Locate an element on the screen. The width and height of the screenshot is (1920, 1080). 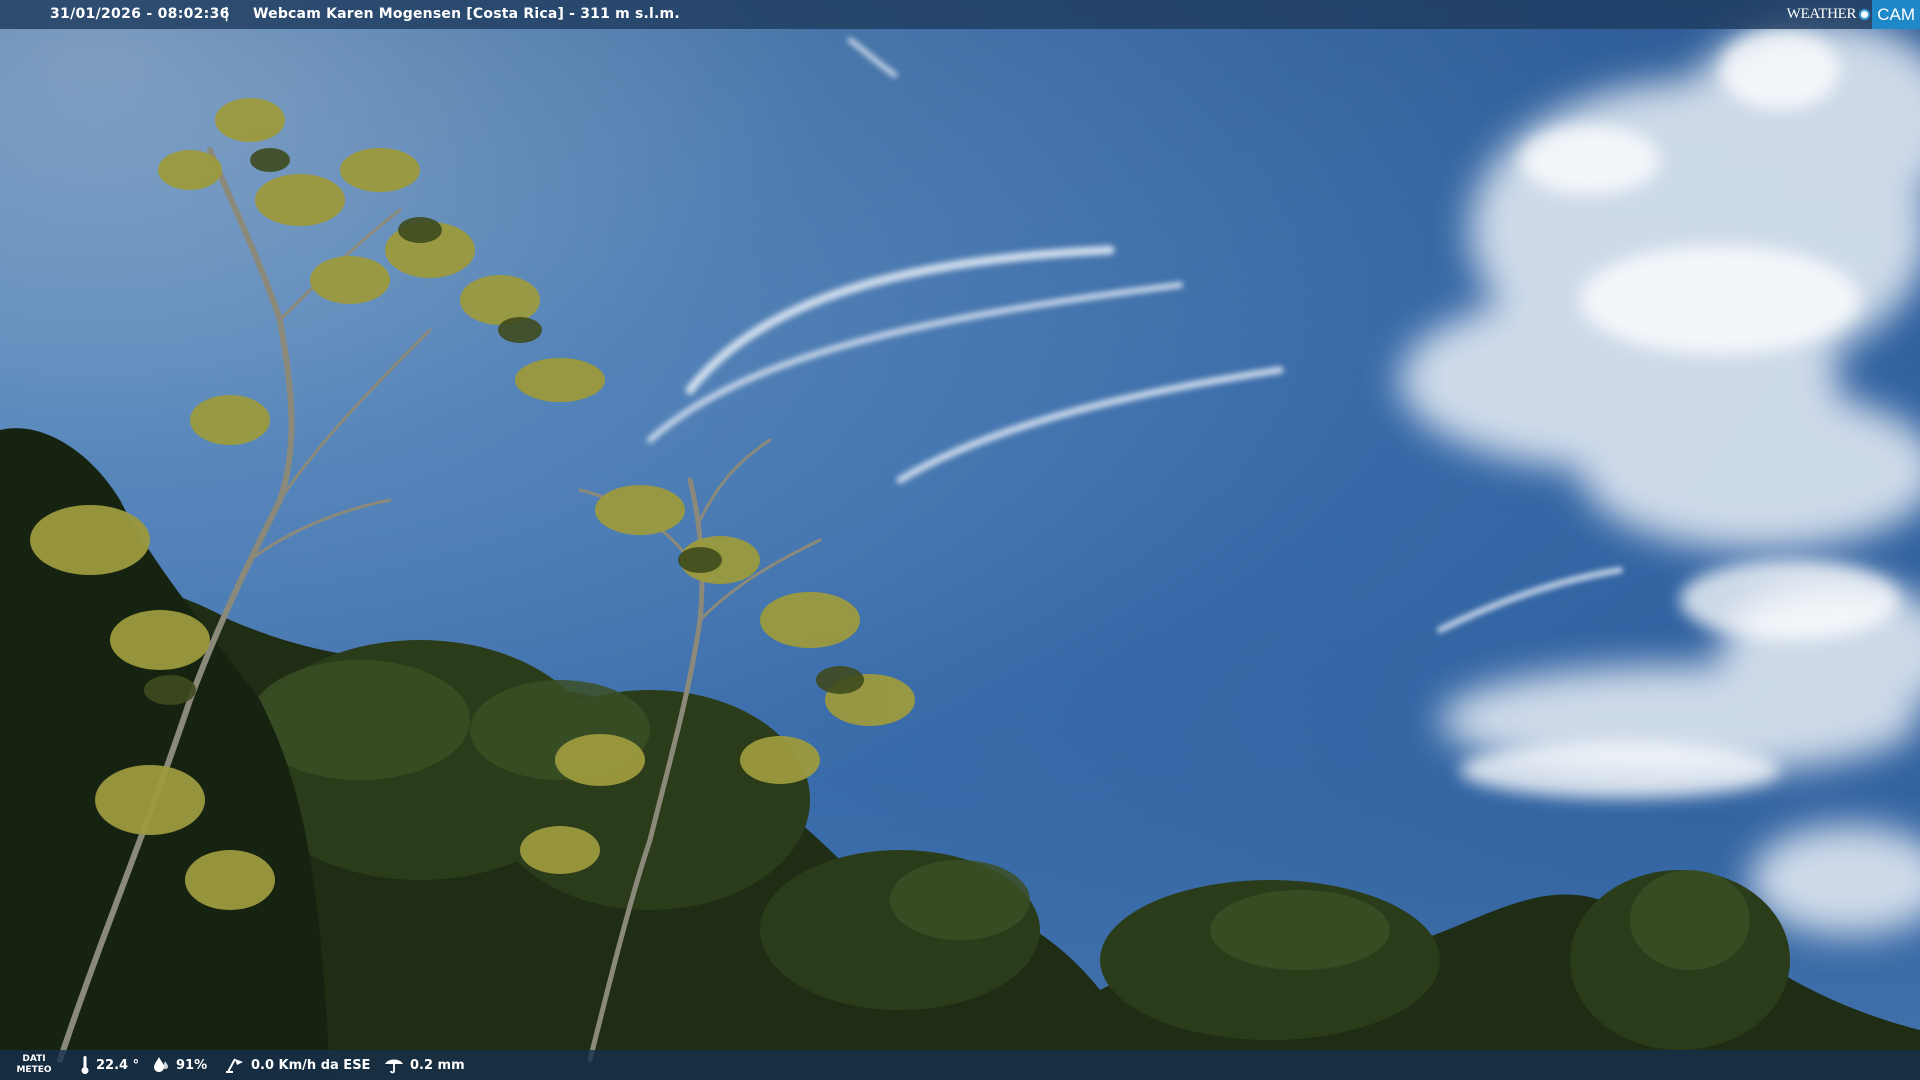
logo-cam: CAM is located at coordinates (1896, 14).